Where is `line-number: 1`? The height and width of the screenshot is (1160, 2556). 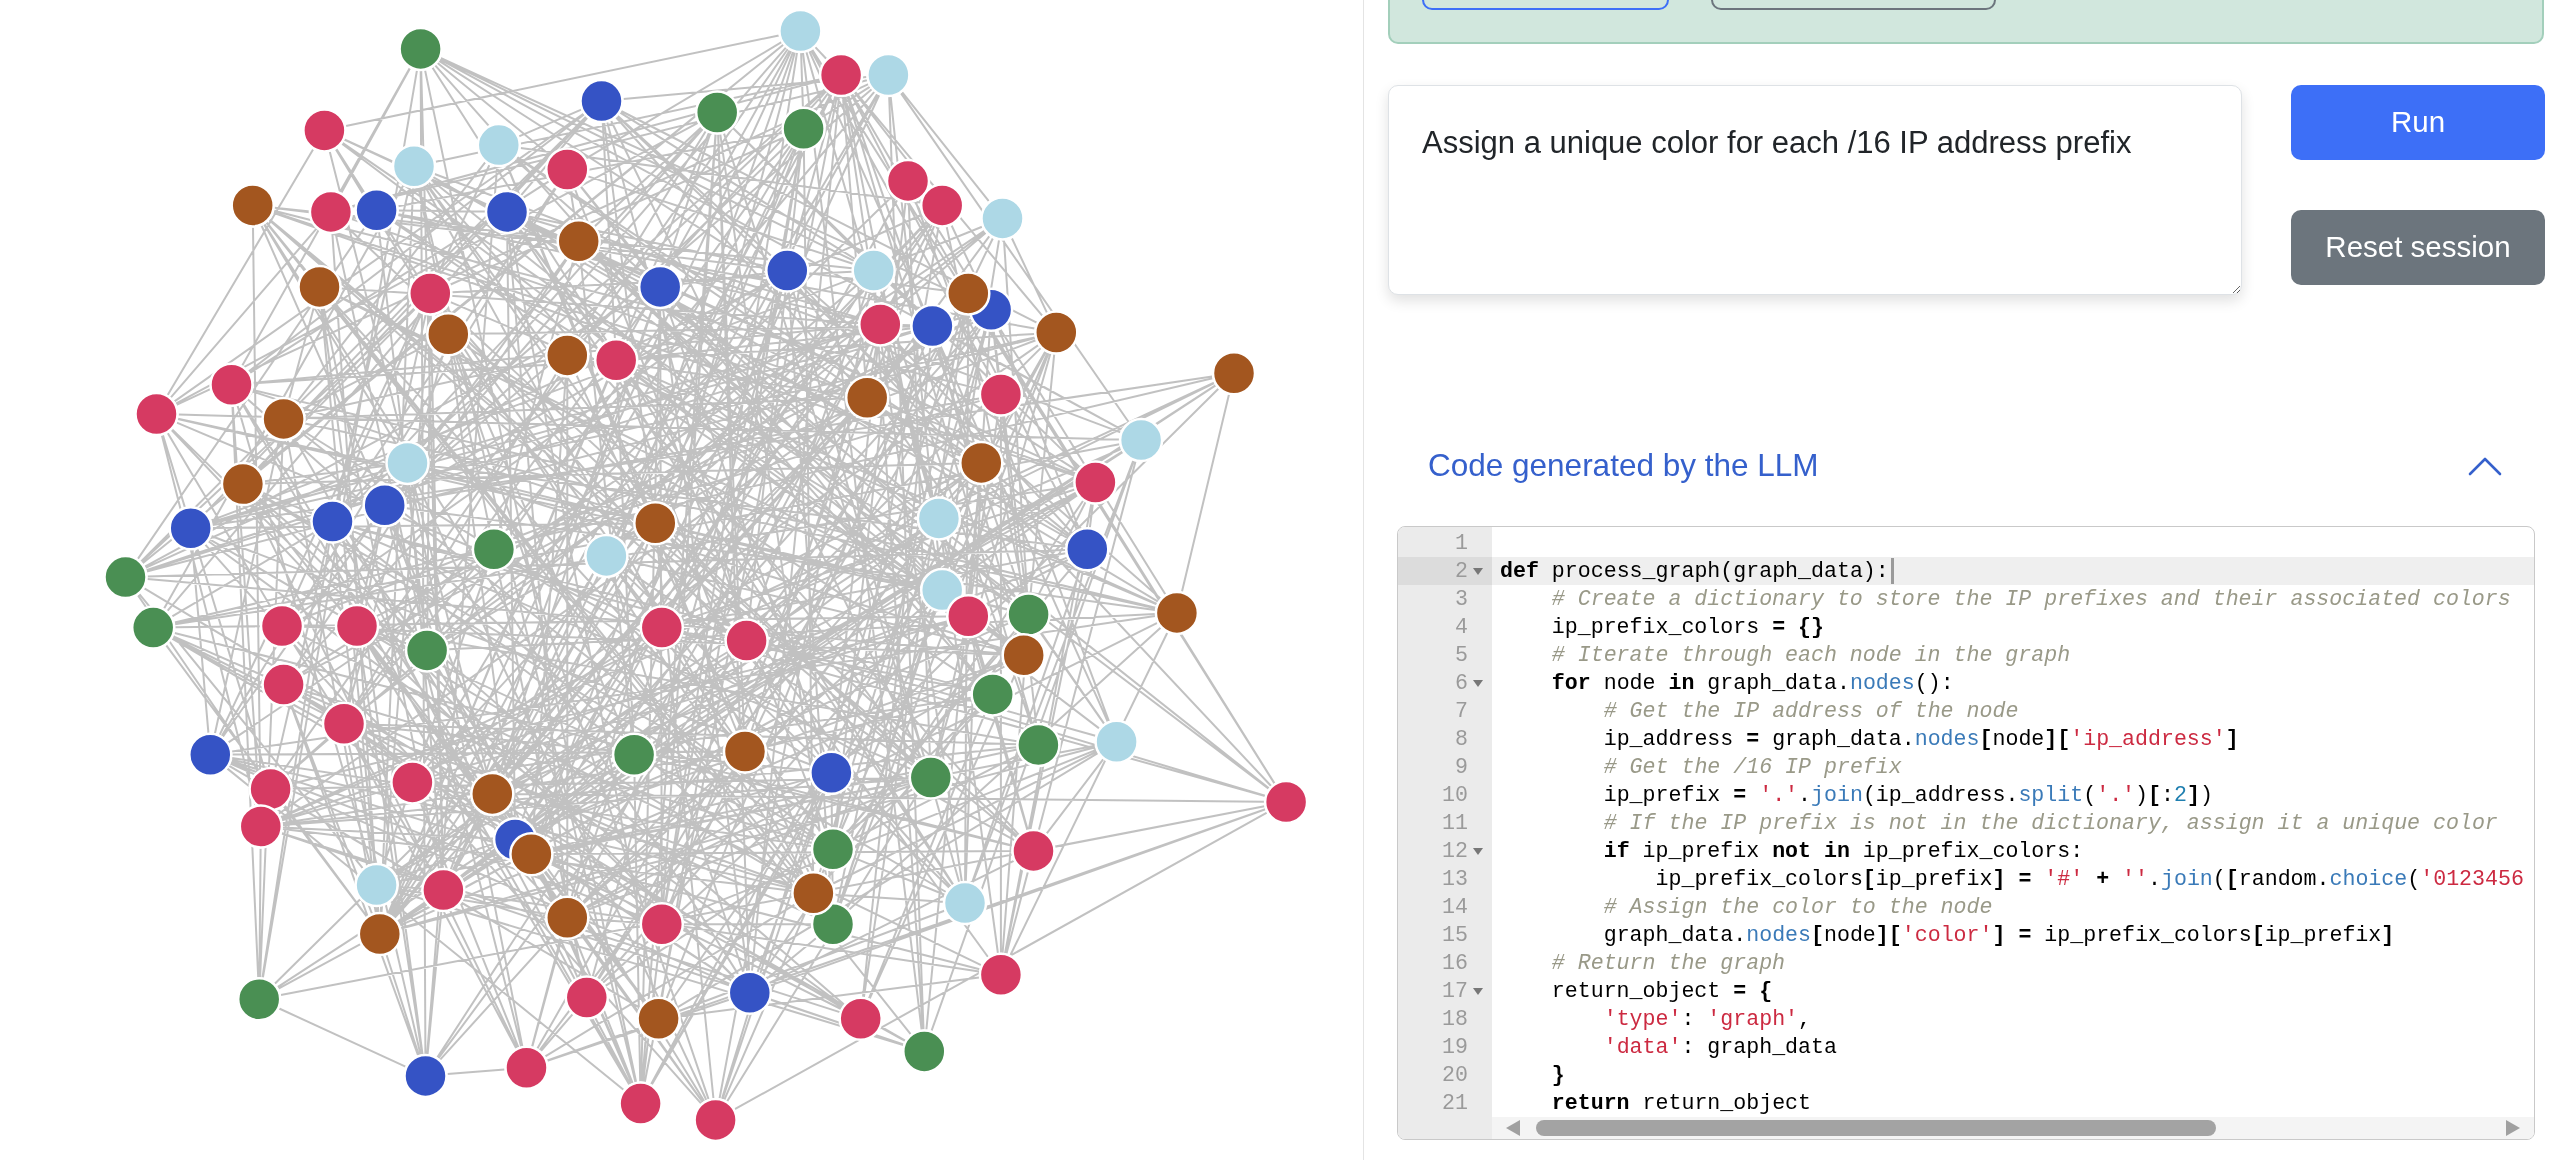
line-number: 1 is located at coordinates (1461, 543).